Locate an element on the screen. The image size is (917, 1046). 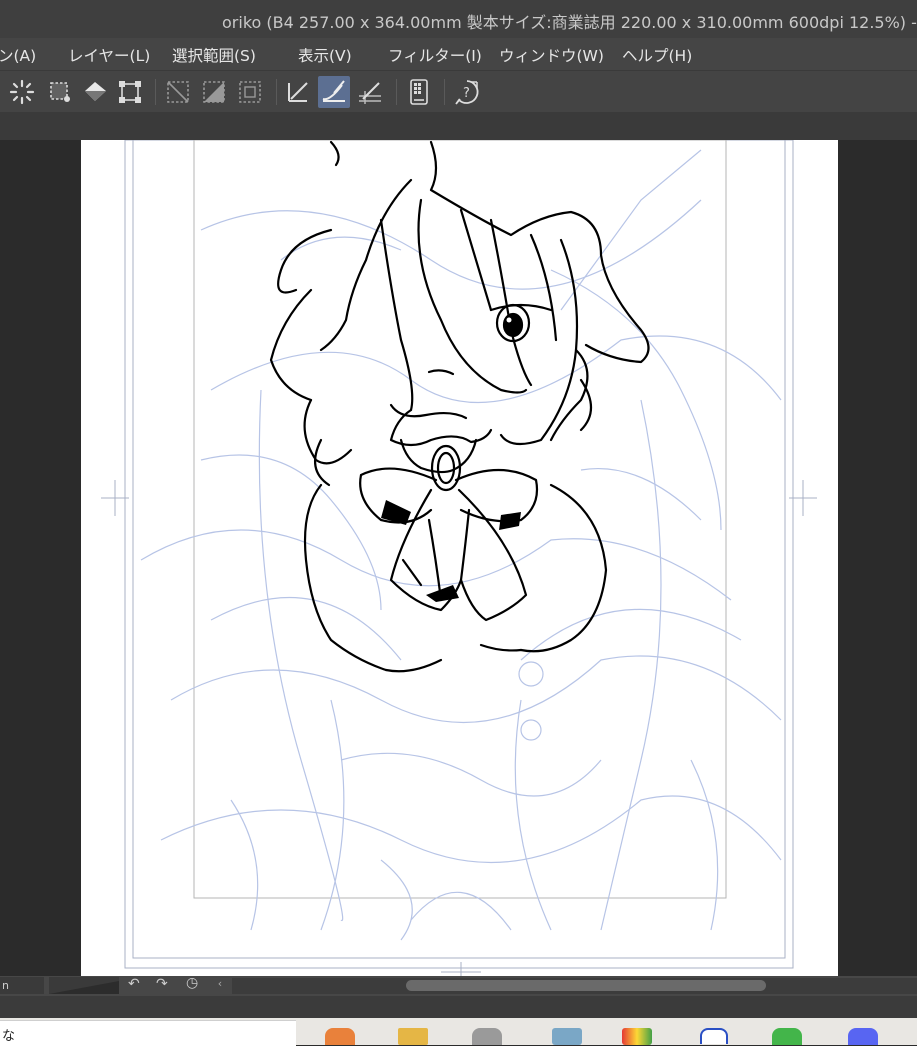
zoom-slider-track is located at coordinates (84, 987).